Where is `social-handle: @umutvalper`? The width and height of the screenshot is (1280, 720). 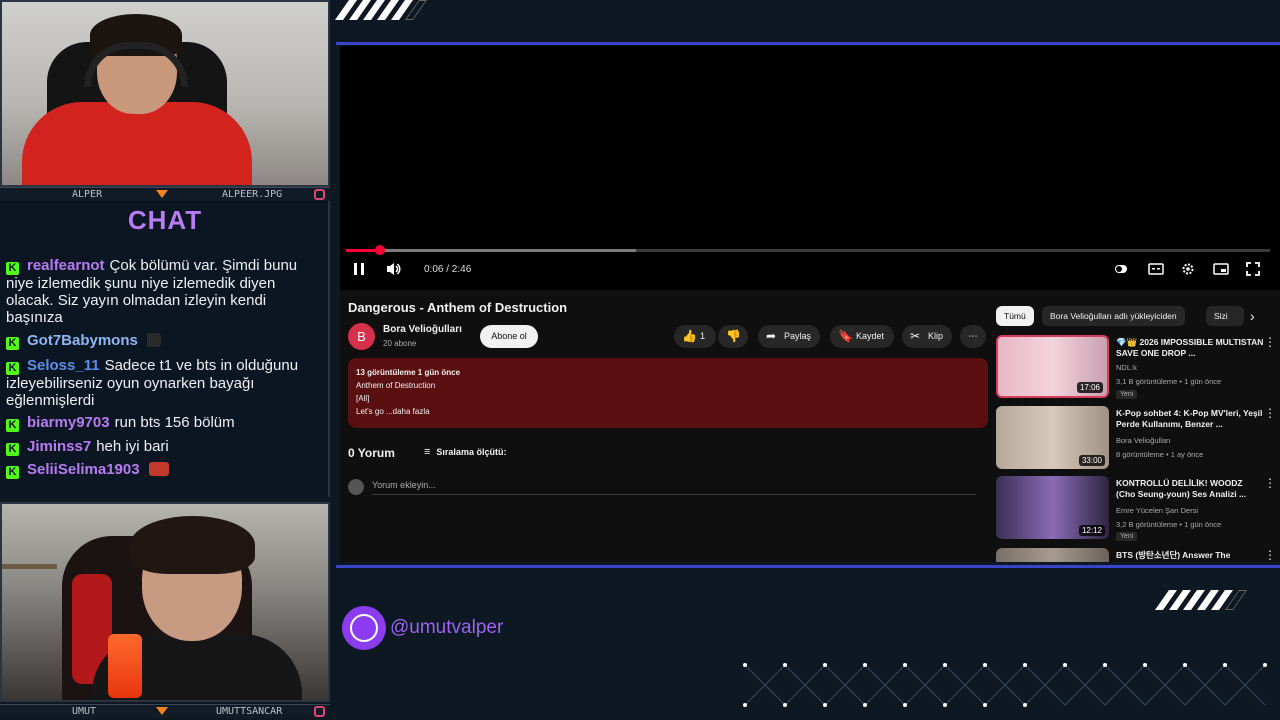 social-handle: @umutvalper is located at coordinates (447, 627).